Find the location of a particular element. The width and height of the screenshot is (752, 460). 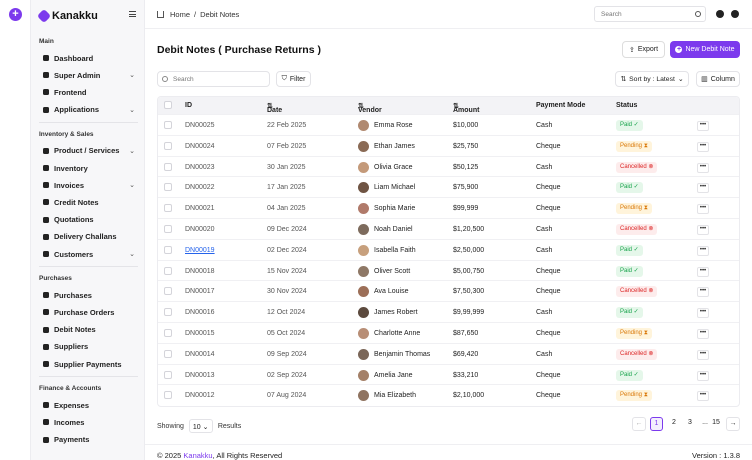

breadcrumb-home: Home is located at coordinates (180, 14).